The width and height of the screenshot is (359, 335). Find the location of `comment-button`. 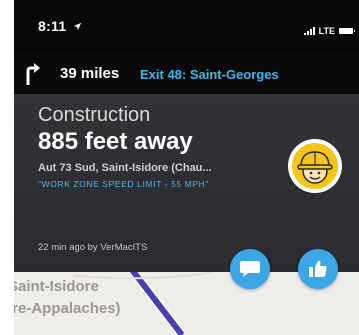

comment-button is located at coordinates (250, 269).